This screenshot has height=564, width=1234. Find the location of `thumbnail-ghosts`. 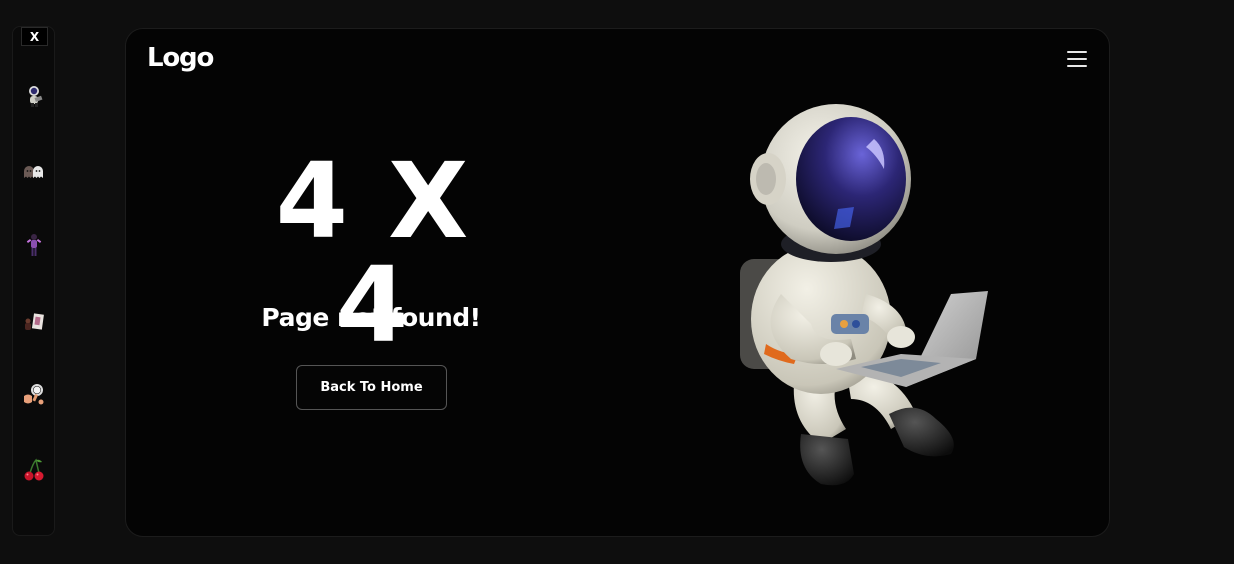

thumbnail-ghosts is located at coordinates (34, 172).